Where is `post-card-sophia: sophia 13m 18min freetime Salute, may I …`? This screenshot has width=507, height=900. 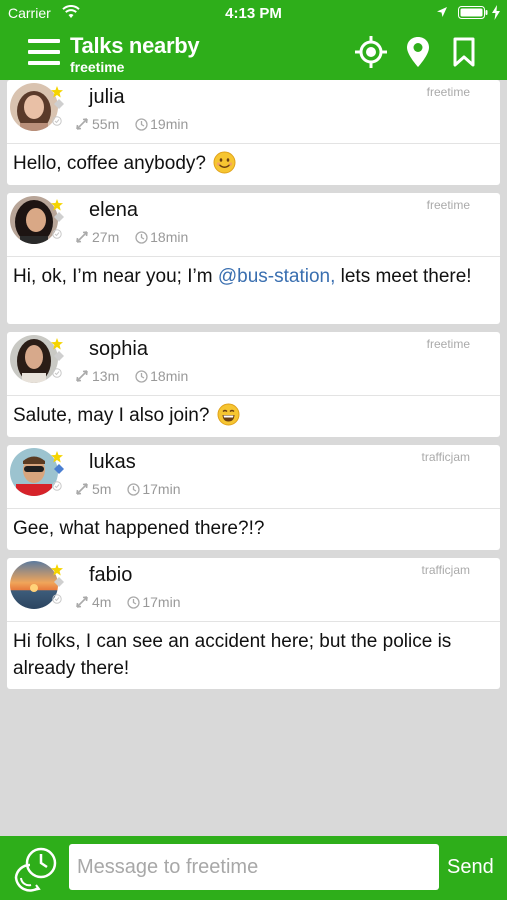 post-card-sophia: sophia 13m 18min freetime Salute, may I … is located at coordinates (253, 384).